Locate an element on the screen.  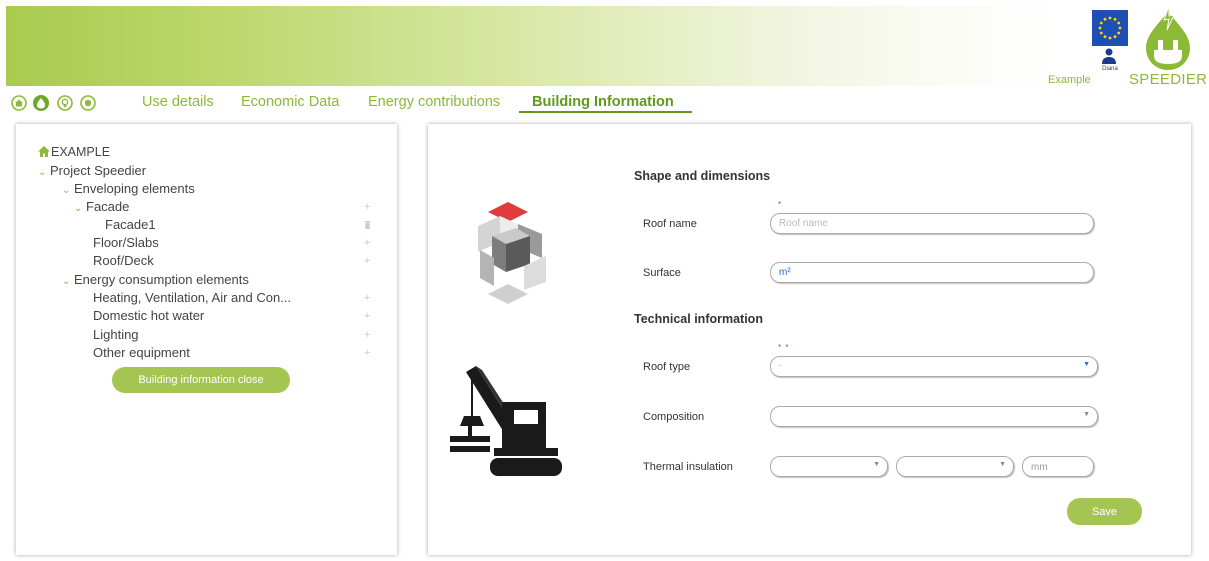
tab-building-information: Building Information is located at coordinates (603, 102).